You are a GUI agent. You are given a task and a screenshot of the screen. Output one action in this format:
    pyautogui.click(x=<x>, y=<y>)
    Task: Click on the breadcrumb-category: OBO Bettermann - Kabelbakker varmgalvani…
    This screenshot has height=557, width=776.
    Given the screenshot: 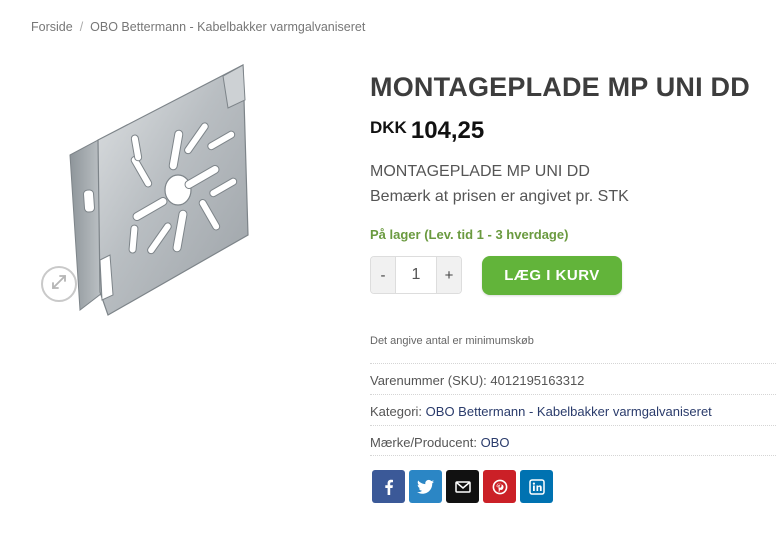 What is the action you would take?
    pyautogui.click(x=227, y=27)
    